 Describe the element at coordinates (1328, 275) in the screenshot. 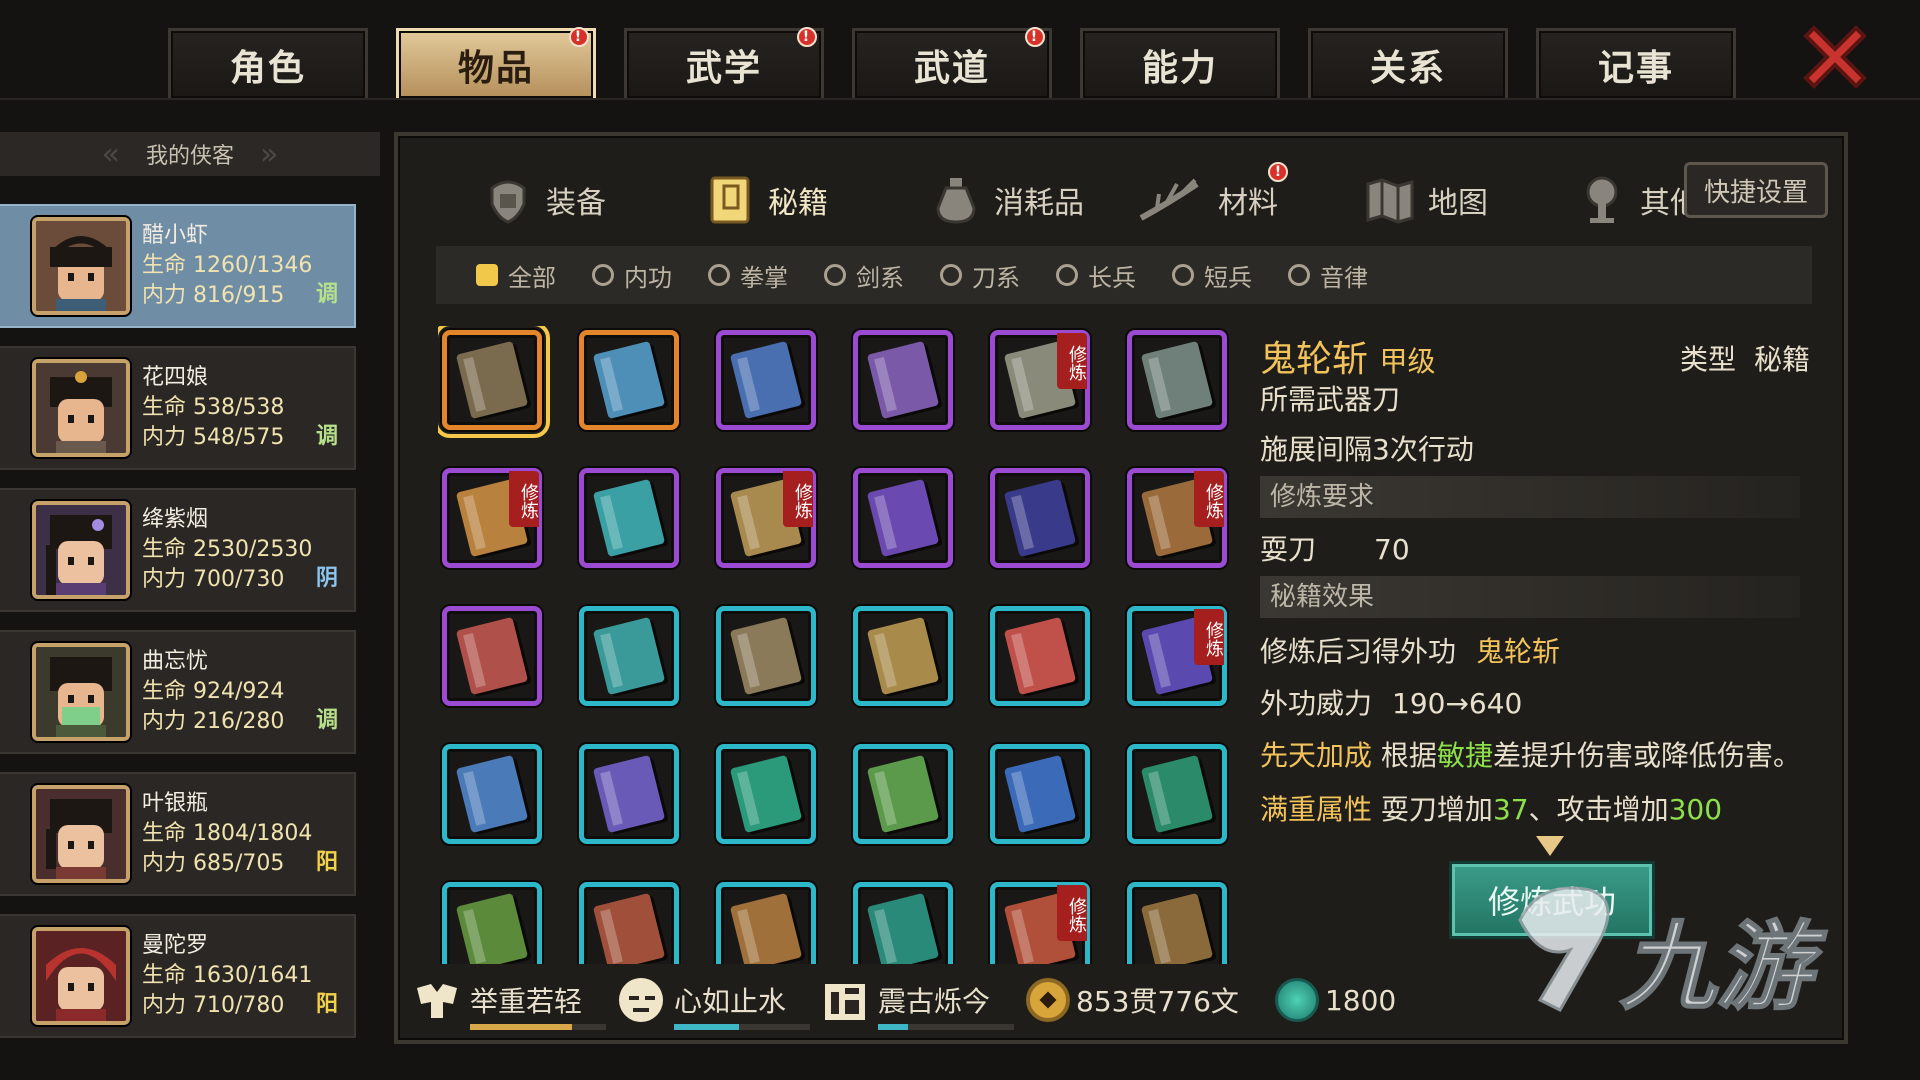

I see `filter-music: 音律` at that location.